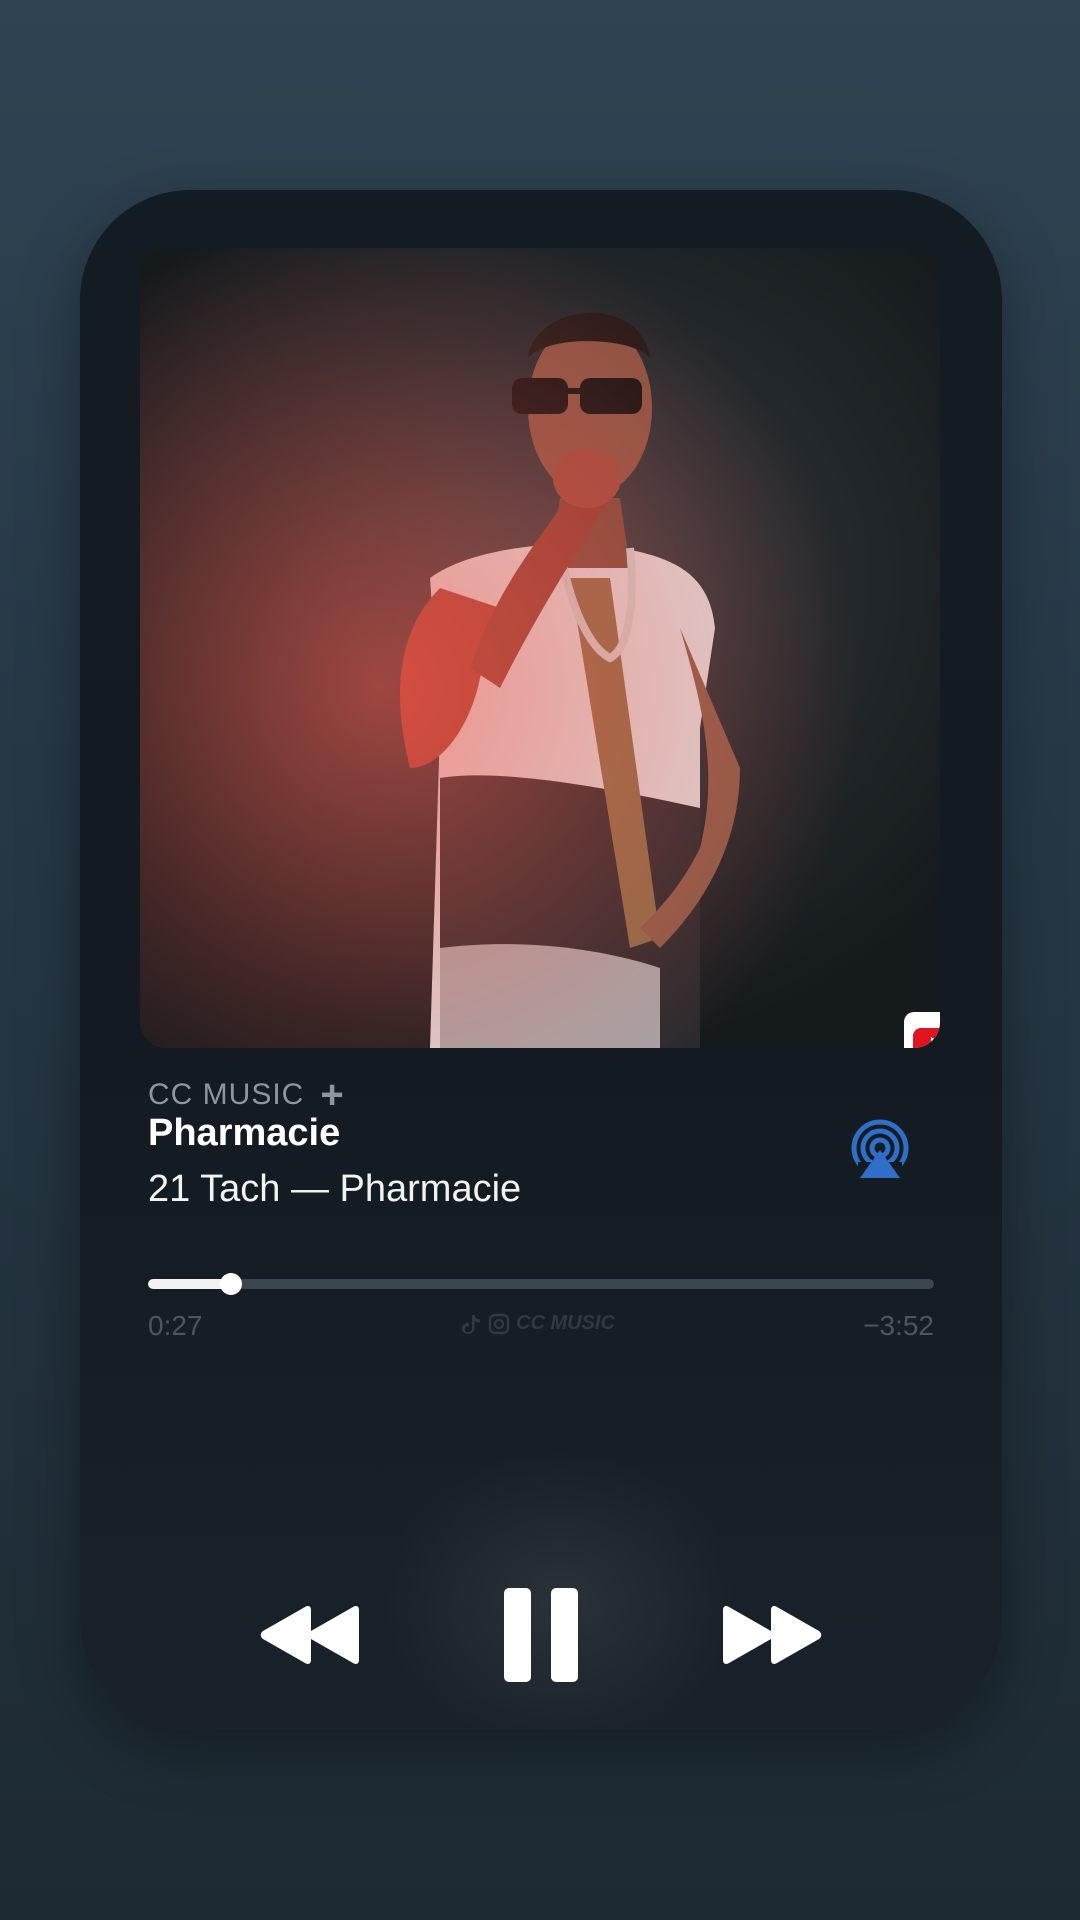 The image size is (1080, 1920). I want to click on source-label: CC MUSIC, so click(226, 1094).